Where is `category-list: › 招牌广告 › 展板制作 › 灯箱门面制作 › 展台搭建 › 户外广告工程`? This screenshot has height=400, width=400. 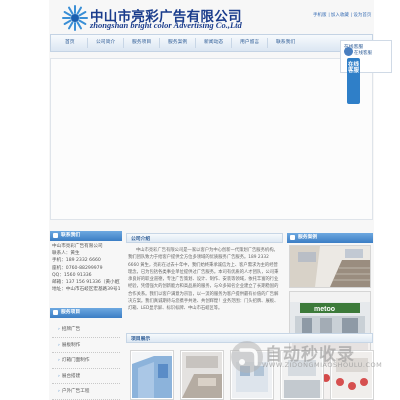
category-list: › 招牌广告 › 展板制作 › 灯箱门面制作 › 展台搭建 › 户外广告工程 is located at coordinates (86, 361).